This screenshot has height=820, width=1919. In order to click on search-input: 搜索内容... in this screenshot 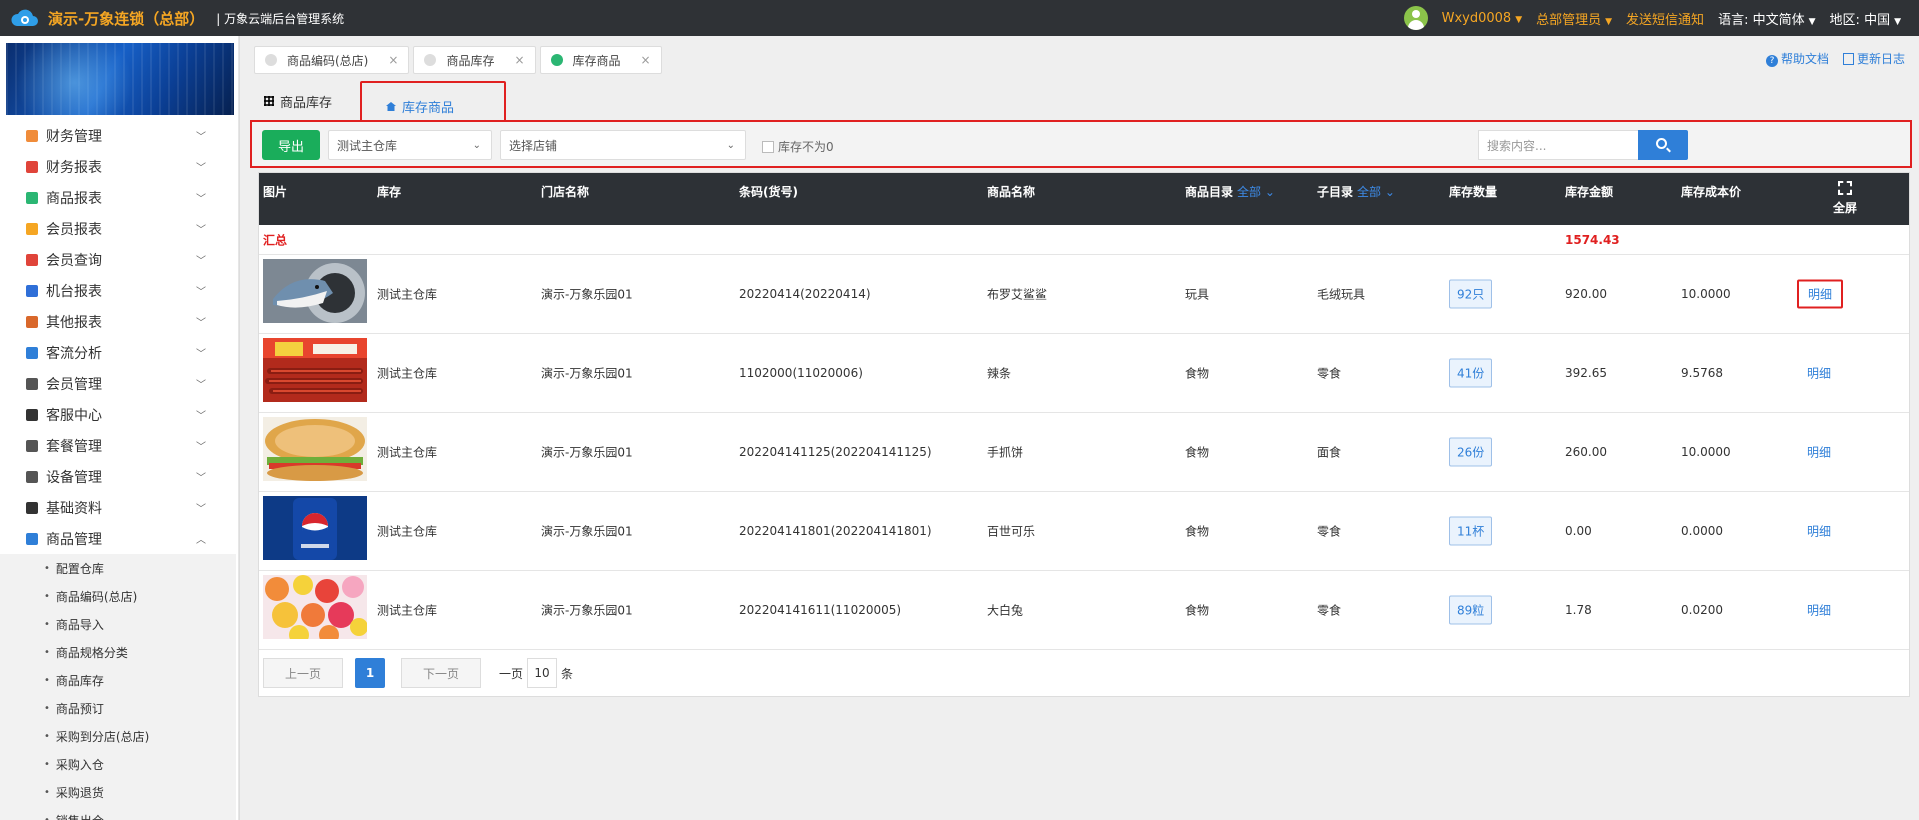, I will do `click(1559, 145)`.